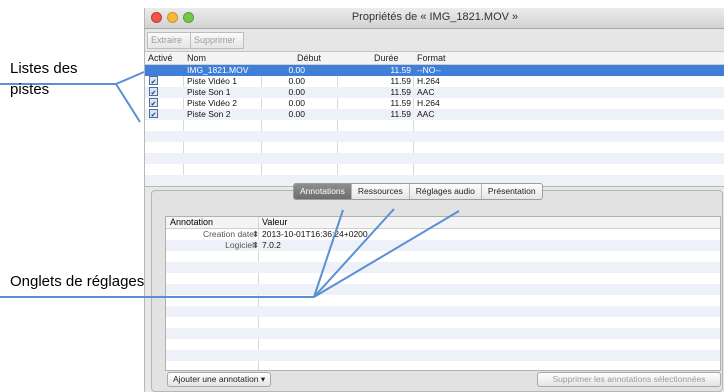 The height and width of the screenshot is (392, 724). What do you see at coordinates (44, 68) in the screenshot?
I see `tracks-callout-line1: Listes des` at bounding box center [44, 68].